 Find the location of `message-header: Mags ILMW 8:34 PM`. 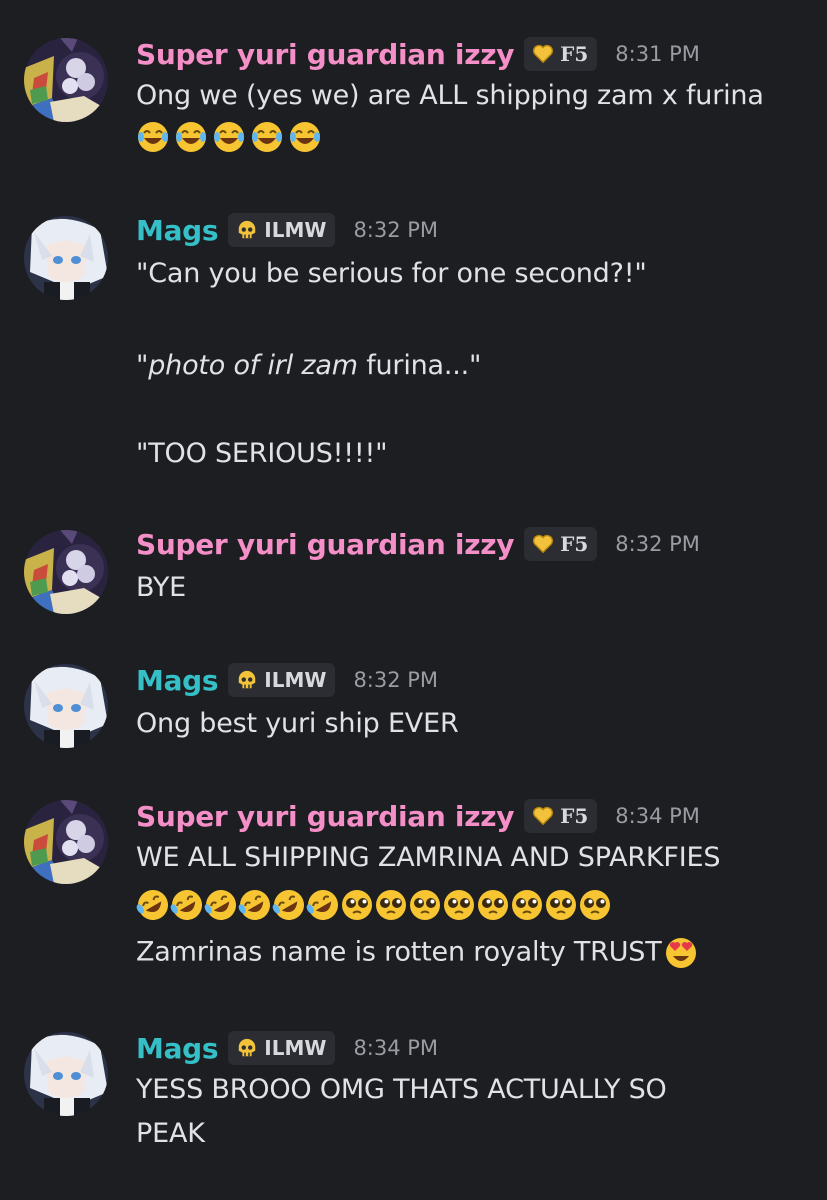

message-header: Mags ILMW 8:34 PM is located at coordinates (287, 1048).